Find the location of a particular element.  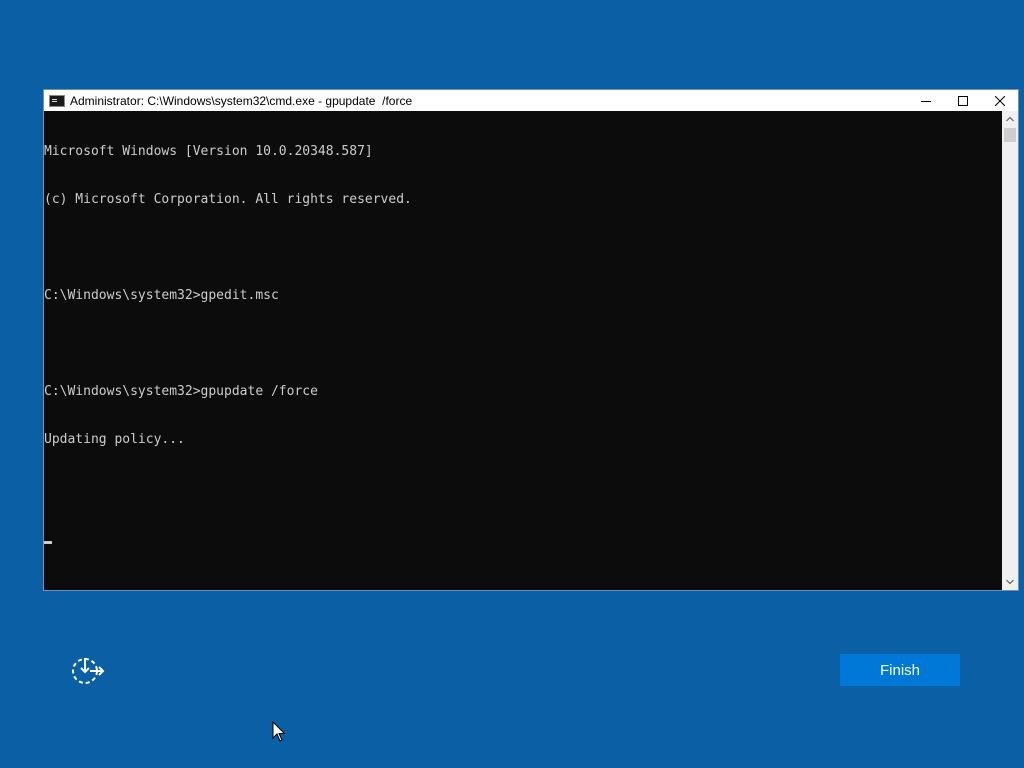

mouse-pointer is located at coordinates (279, 731).